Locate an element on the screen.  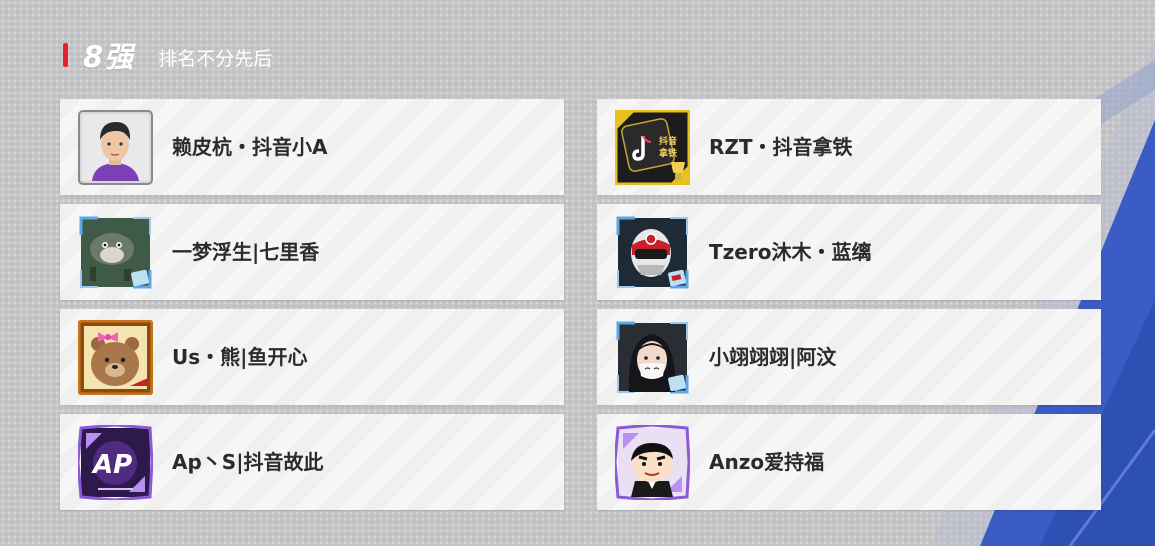
player-name: 小翊翊翊|阿汶 is located at coordinates (773, 357).